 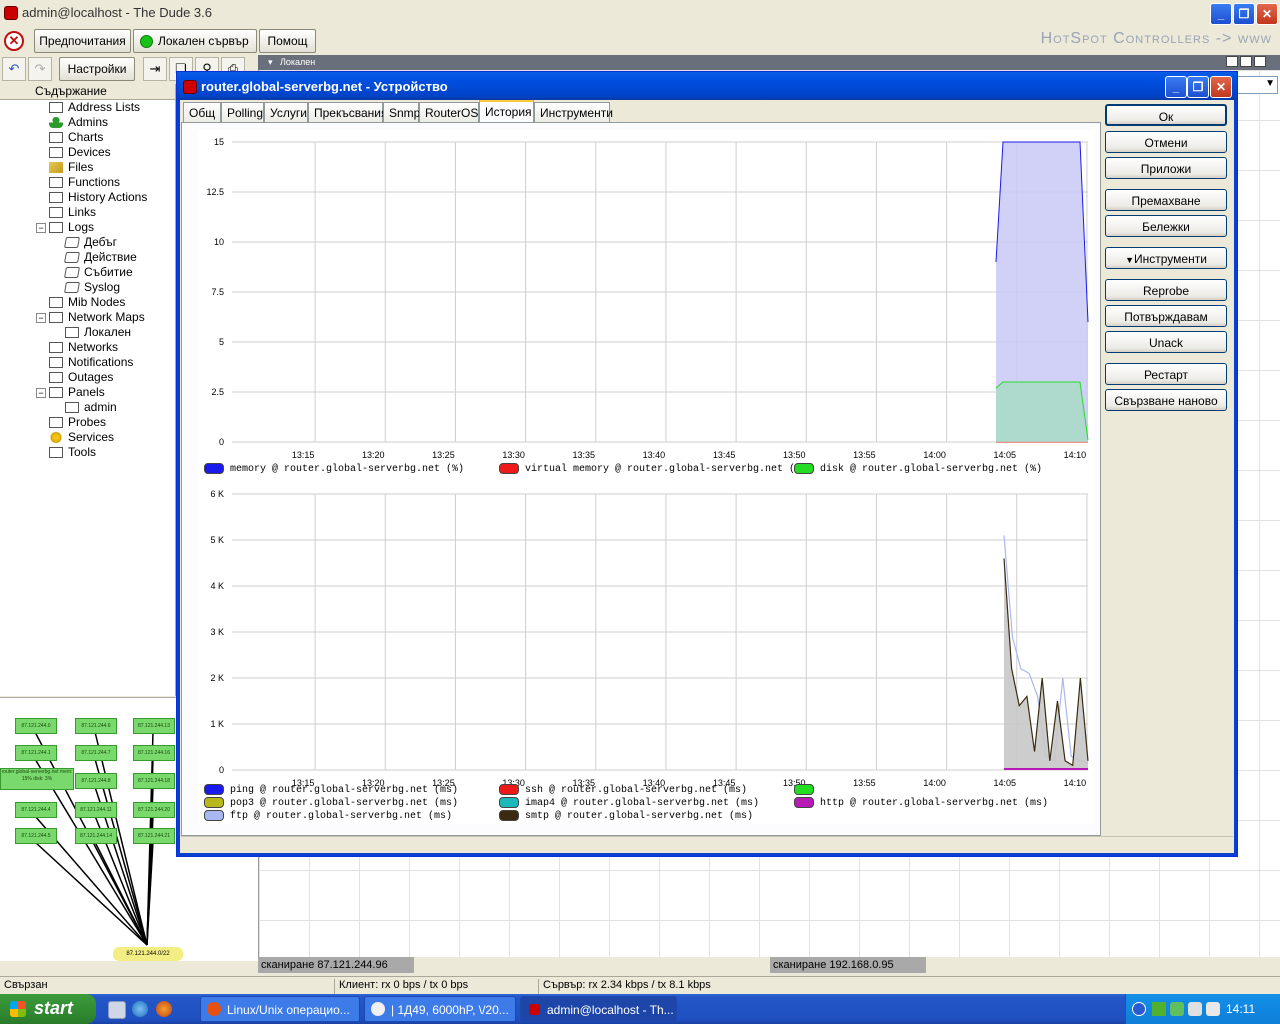 What do you see at coordinates (270, 62) in the screenshot?
I see `chevron-down-icon: ▾` at bounding box center [270, 62].